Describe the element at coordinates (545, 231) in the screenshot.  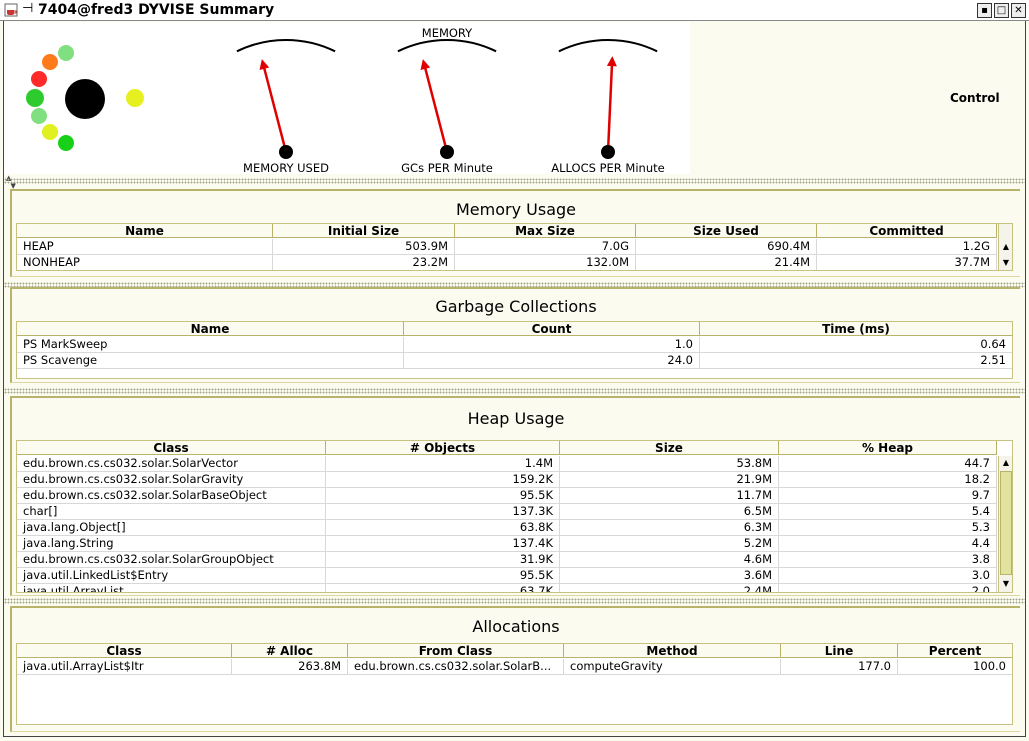
I see `column-header: Max Size` at that location.